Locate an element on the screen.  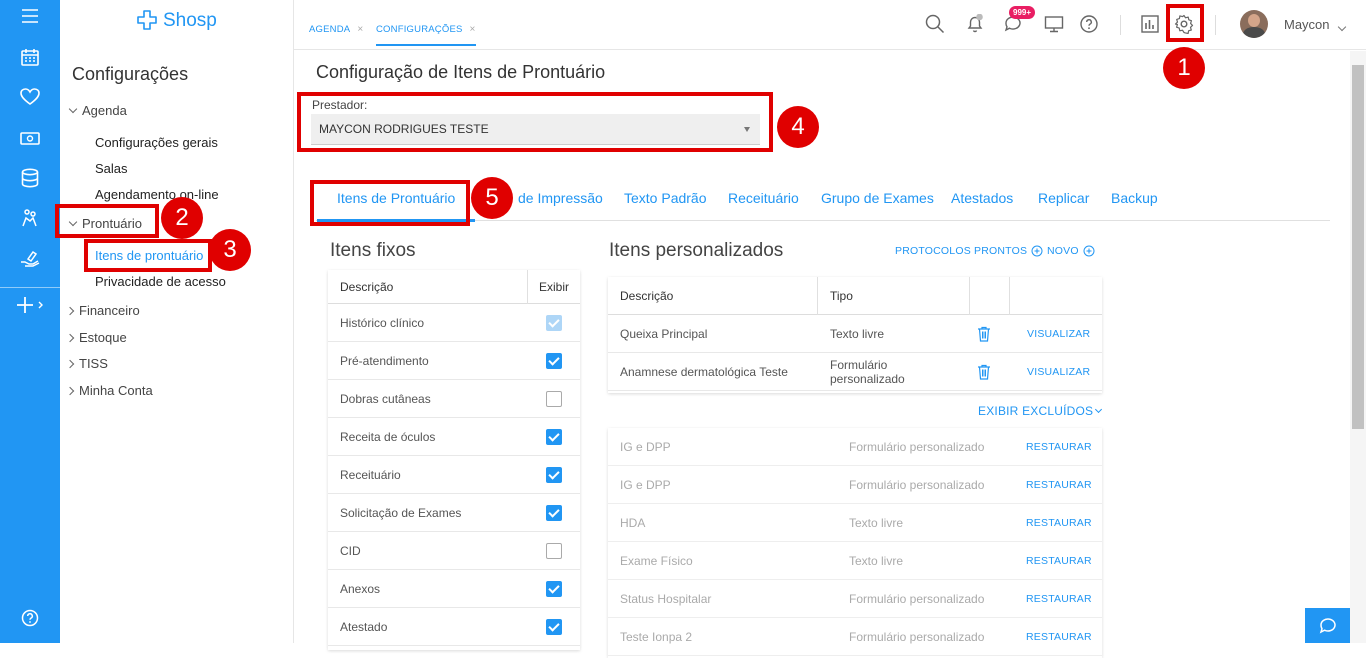
show-excluded-toggle: EXIBIR EXCLUÍDOS is located at coordinates (1040, 411).